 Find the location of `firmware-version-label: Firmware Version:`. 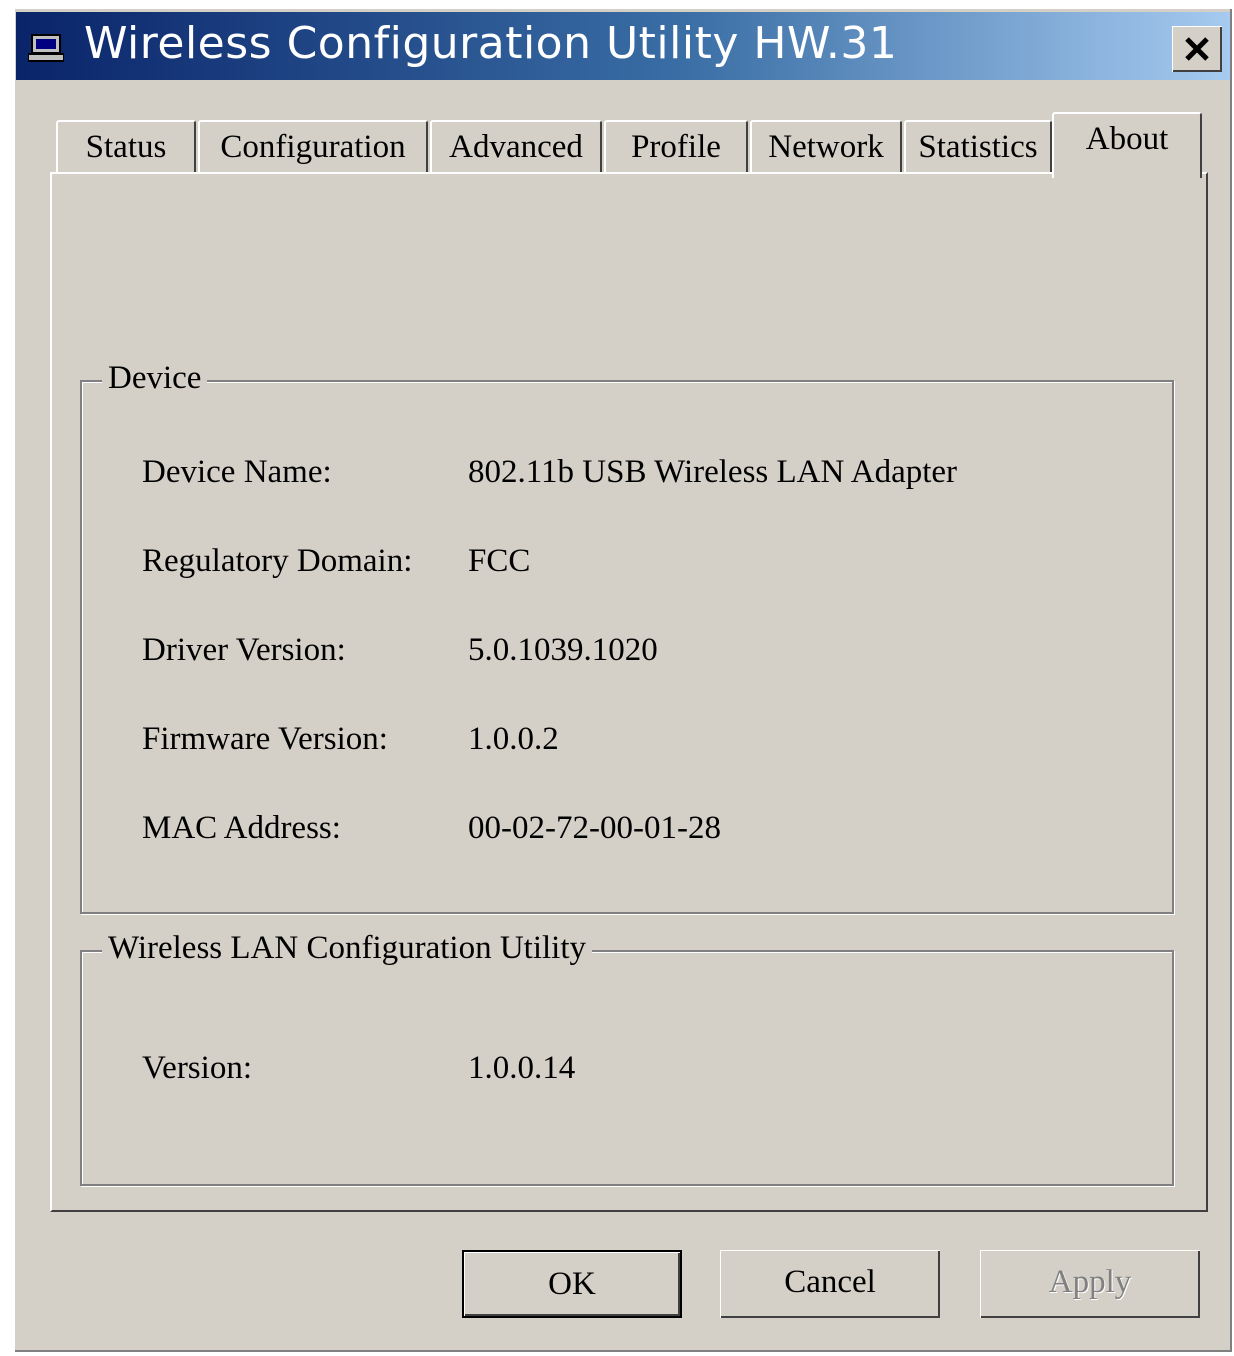

firmware-version-label: Firmware Version: is located at coordinates (265, 739).